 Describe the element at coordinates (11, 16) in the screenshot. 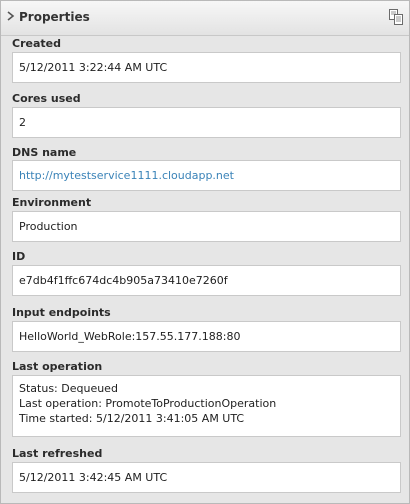

I see `chevron-right-icon` at that location.